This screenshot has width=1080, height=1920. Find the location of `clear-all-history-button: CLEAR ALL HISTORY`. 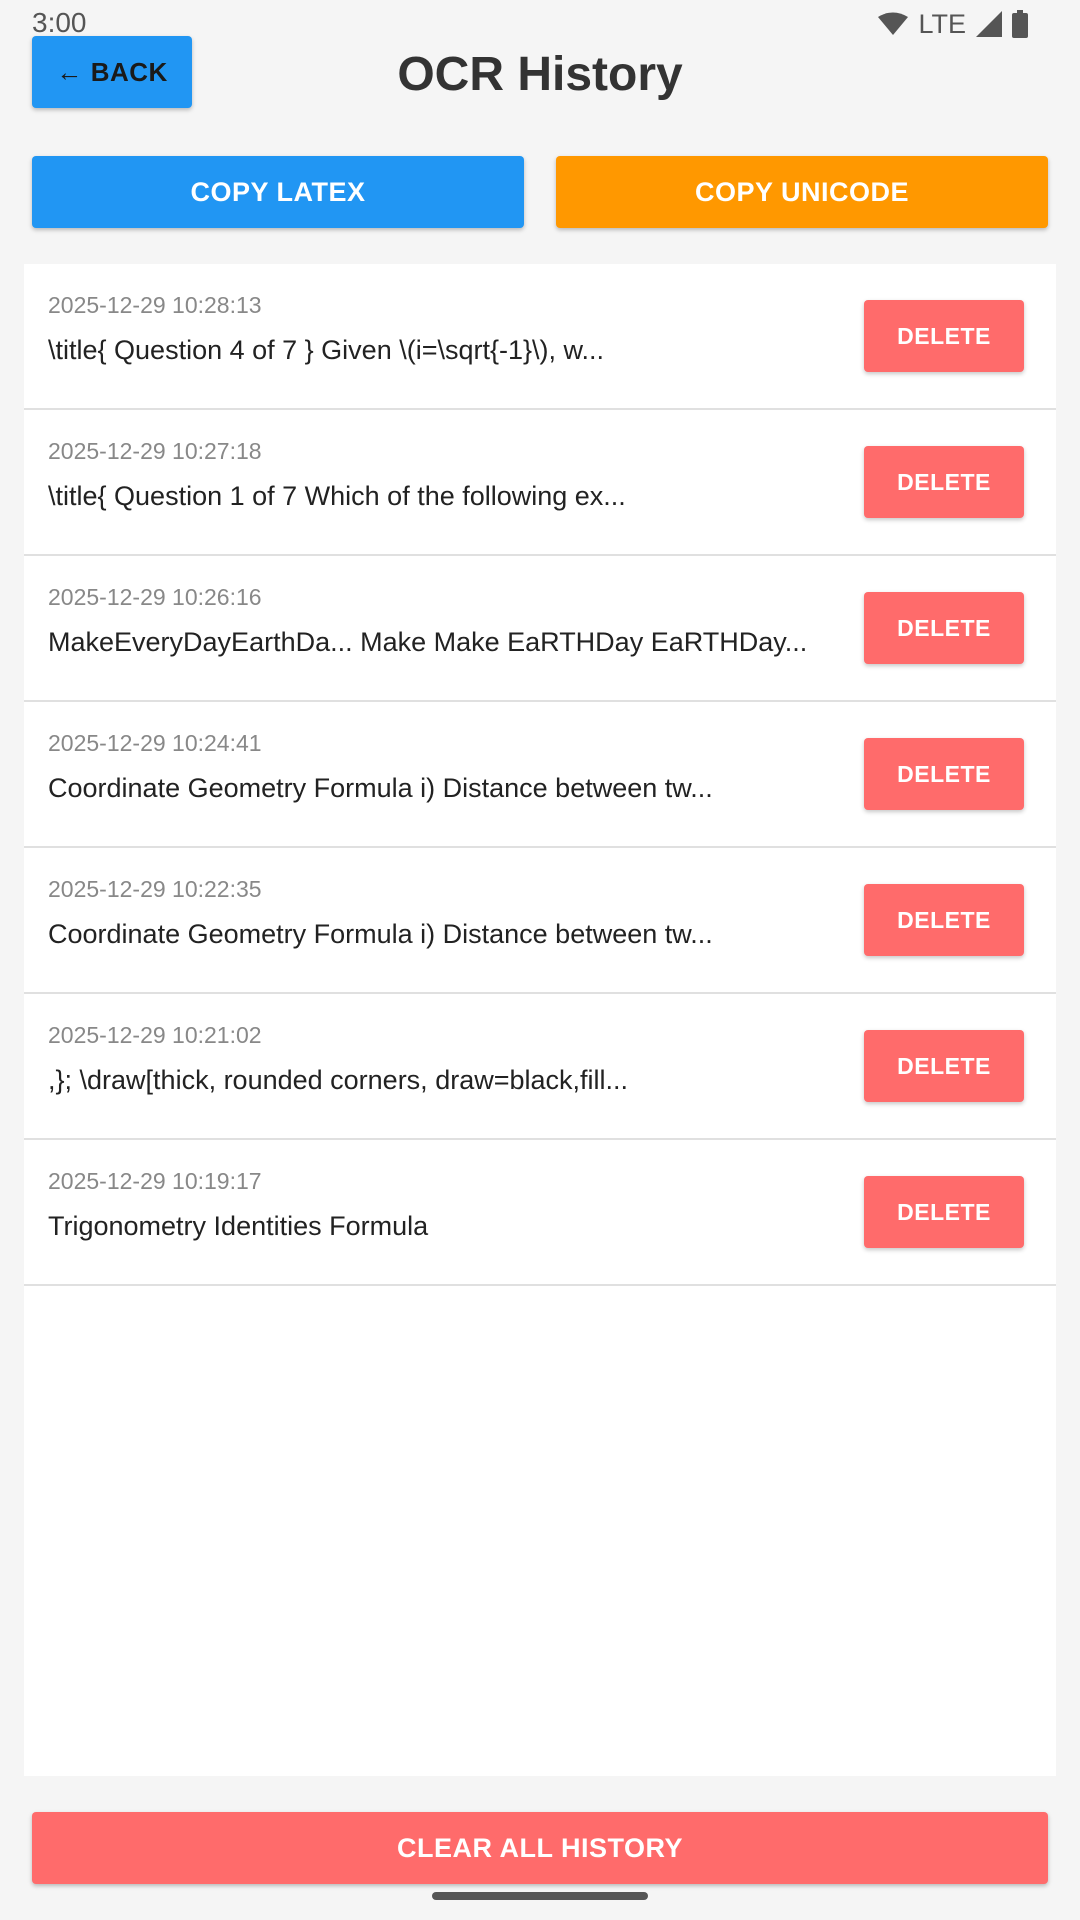

clear-all-history-button: CLEAR ALL HISTORY is located at coordinates (540, 1848).